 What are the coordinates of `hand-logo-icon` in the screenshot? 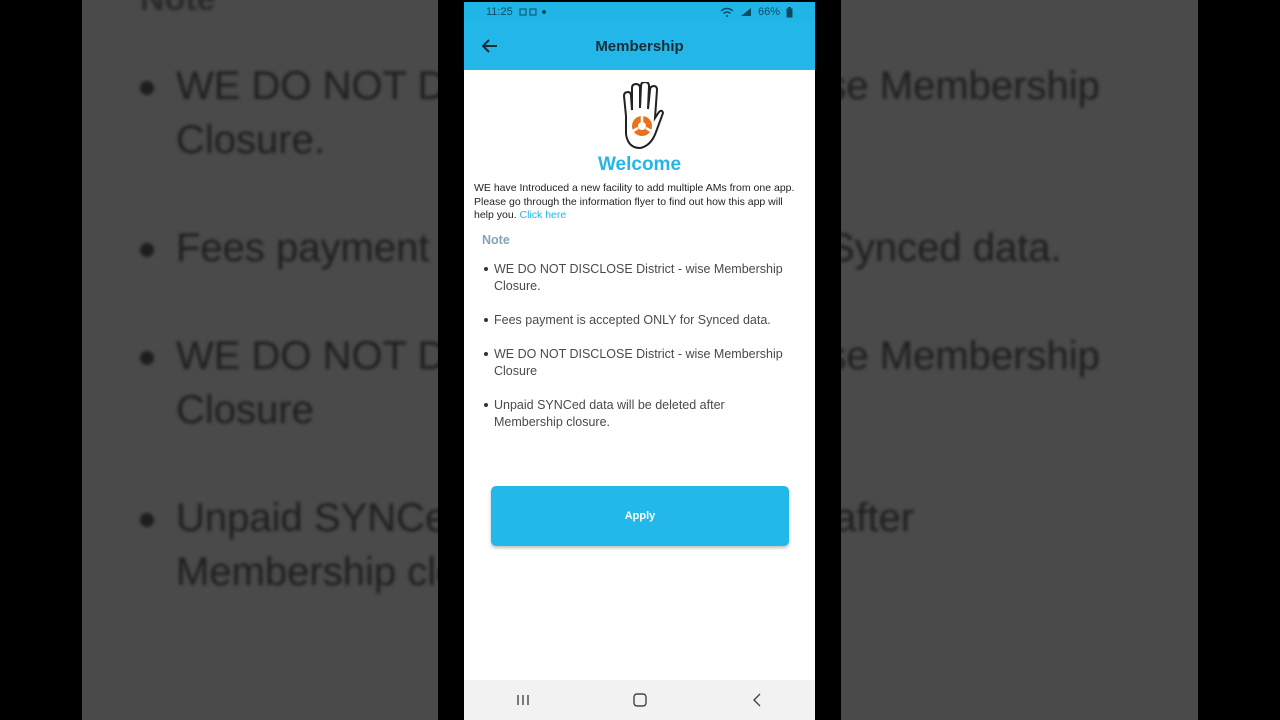 It's located at (643, 116).